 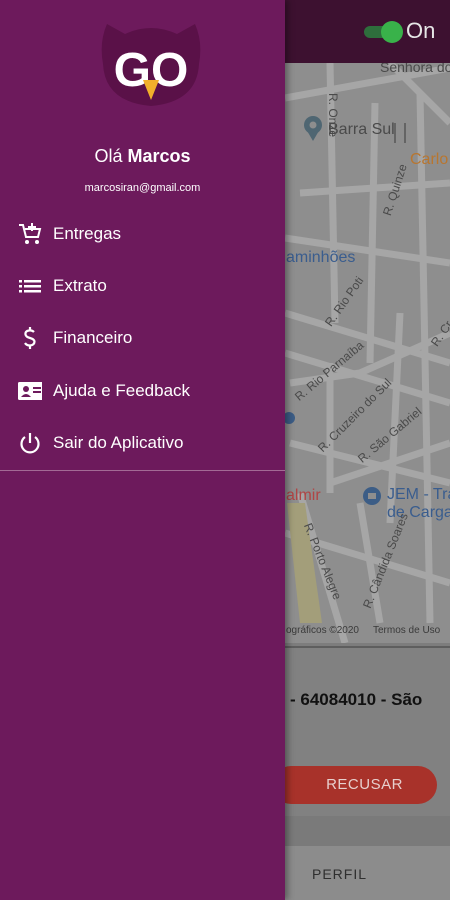 What do you see at coordinates (30, 443) in the screenshot?
I see `power-icon` at bounding box center [30, 443].